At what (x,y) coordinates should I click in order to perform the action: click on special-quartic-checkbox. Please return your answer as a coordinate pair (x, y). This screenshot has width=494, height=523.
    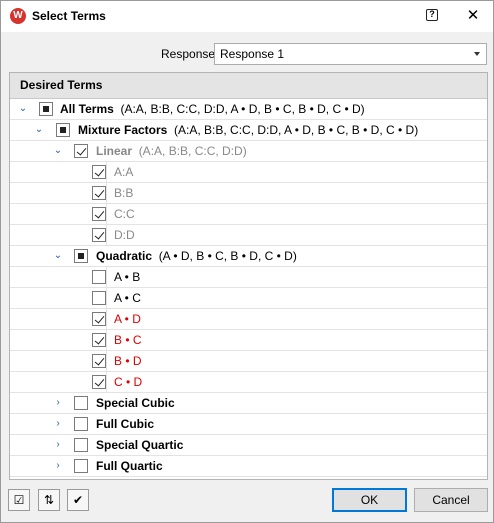
    Looking at the image, I should click on (81, 445).